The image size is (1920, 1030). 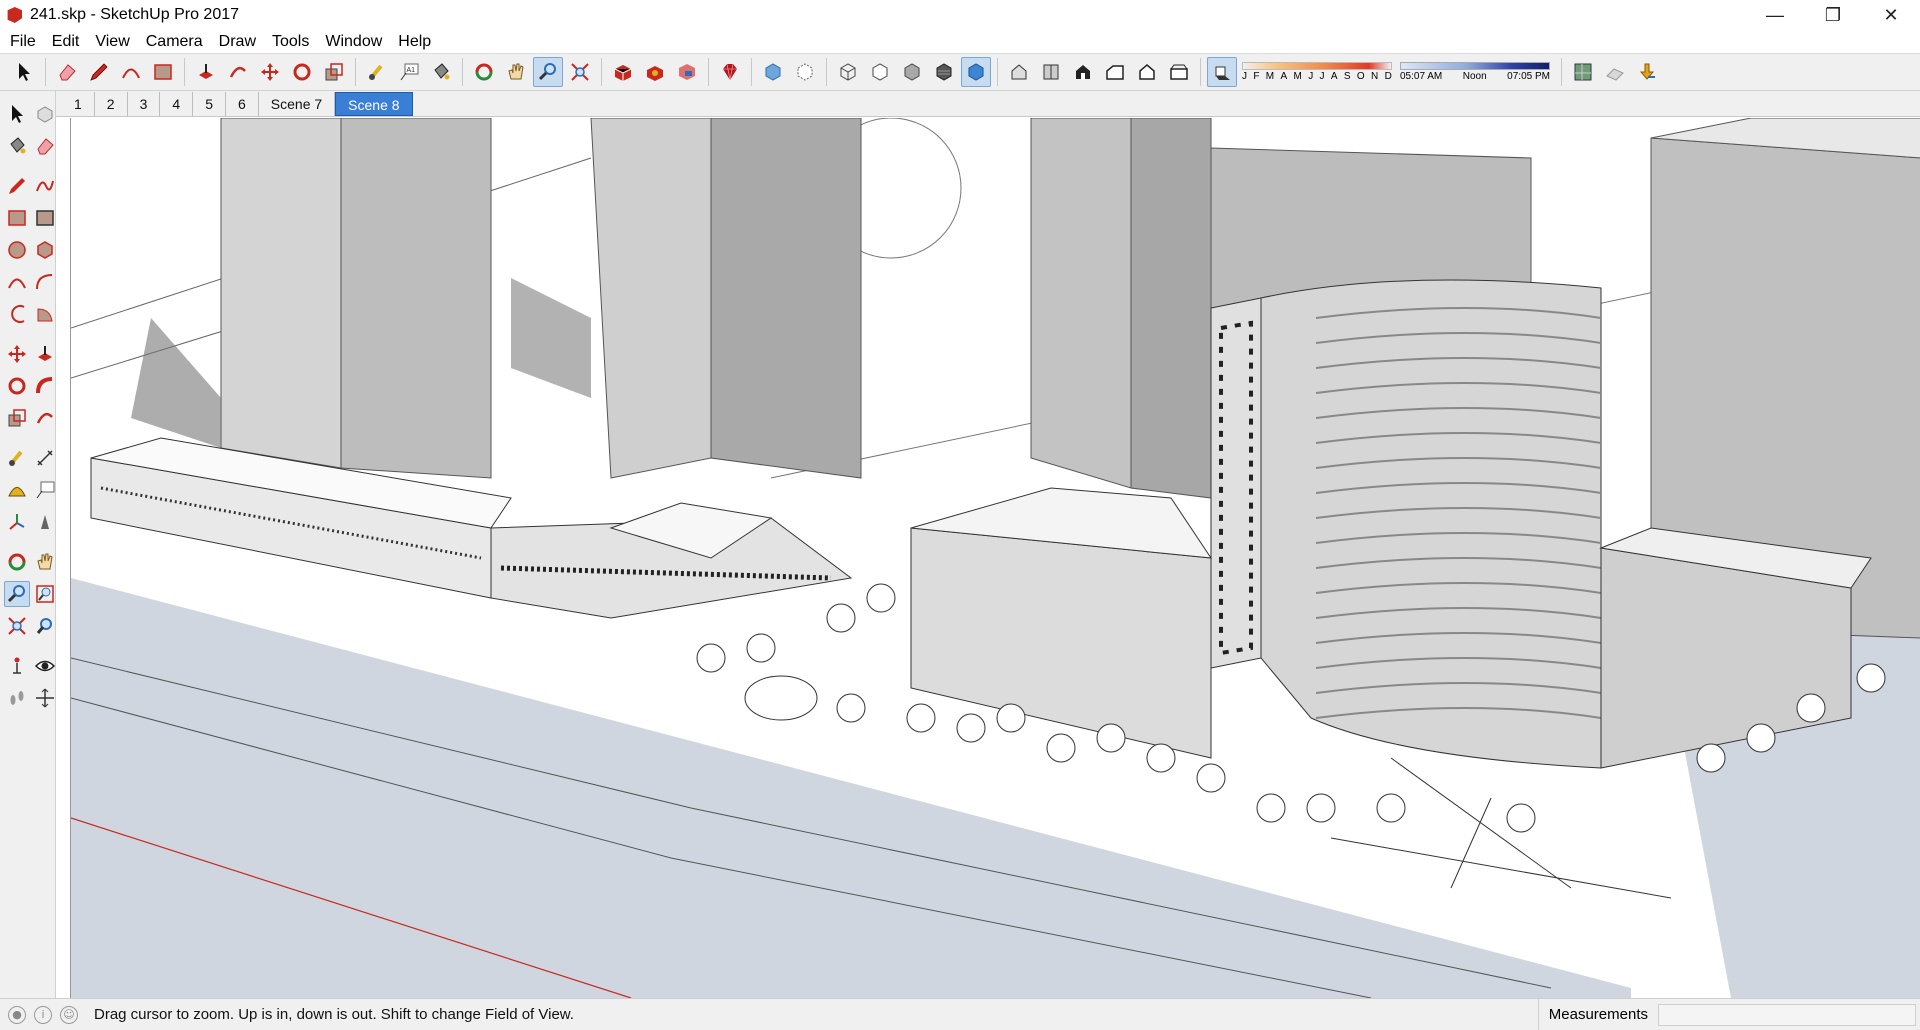 What do you see at coordinates (45, 458) in the screenshot?
I see `palette-dimension-button` at bounding box center [45, 458].